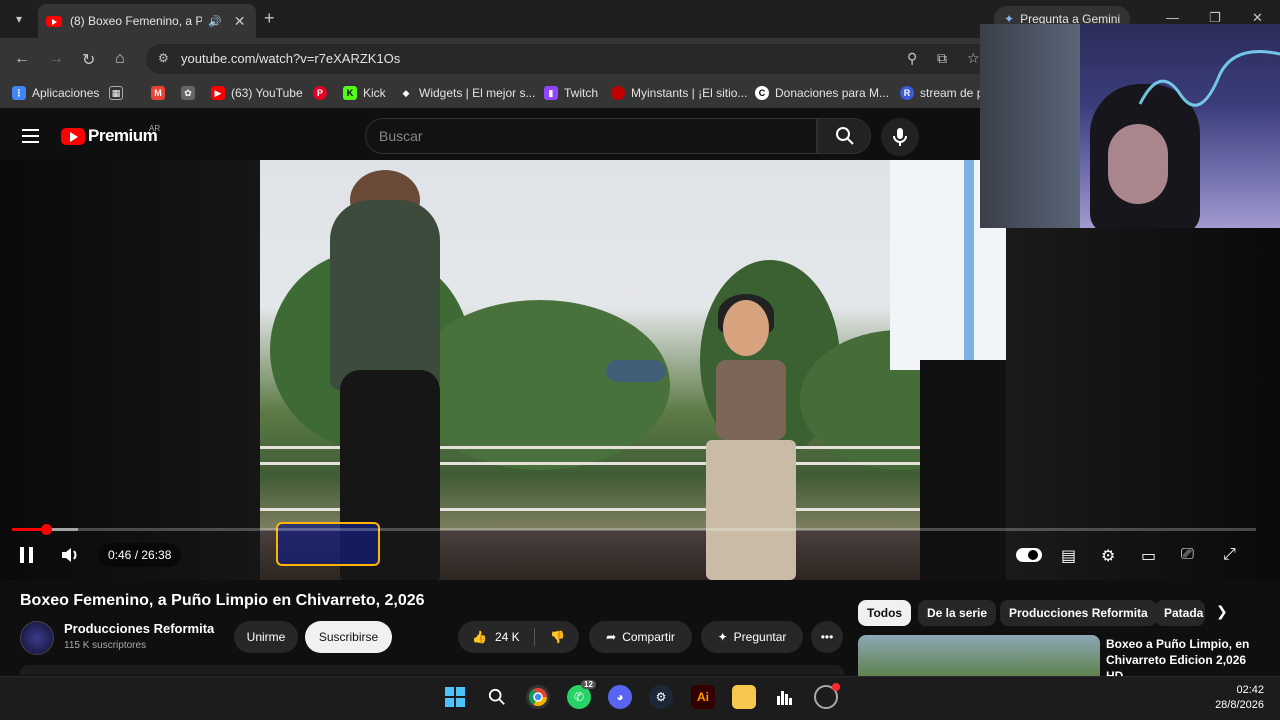 The height and width of the screenshot is (720, 1280). Describe the element at coordinates (455, 697) in the screenshot. I see `windows-start-icon` at that location.